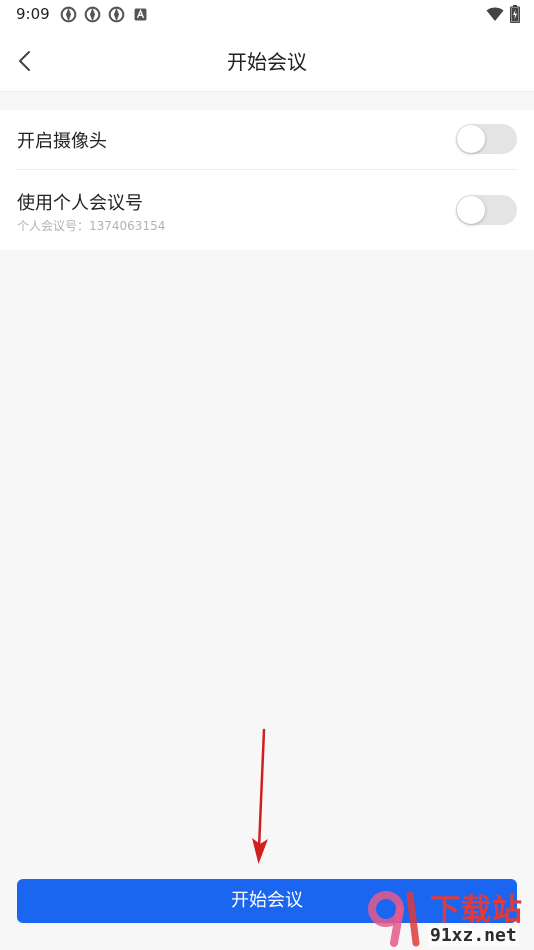  I want to click on watermark: 下载站 91xz.net, so click(446, 917).